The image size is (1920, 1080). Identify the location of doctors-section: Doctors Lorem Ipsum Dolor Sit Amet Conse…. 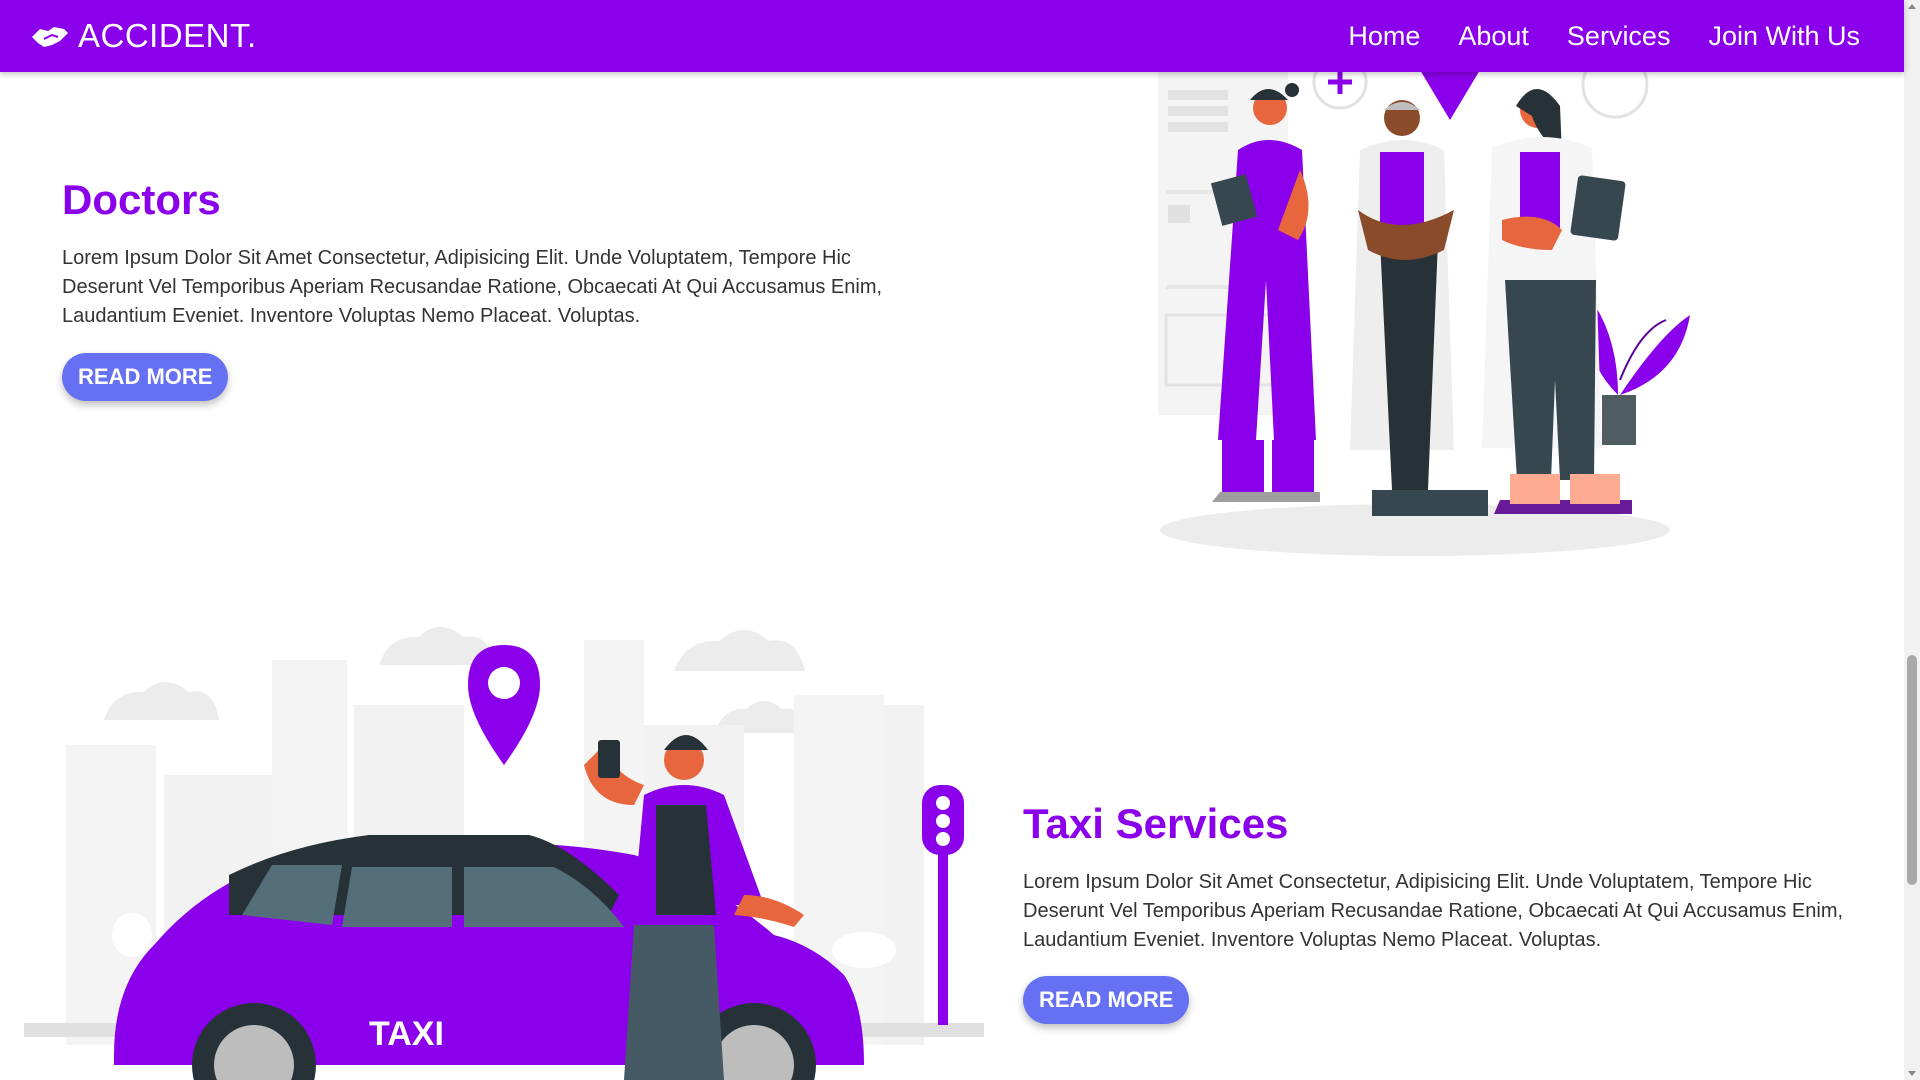
(477, 253).